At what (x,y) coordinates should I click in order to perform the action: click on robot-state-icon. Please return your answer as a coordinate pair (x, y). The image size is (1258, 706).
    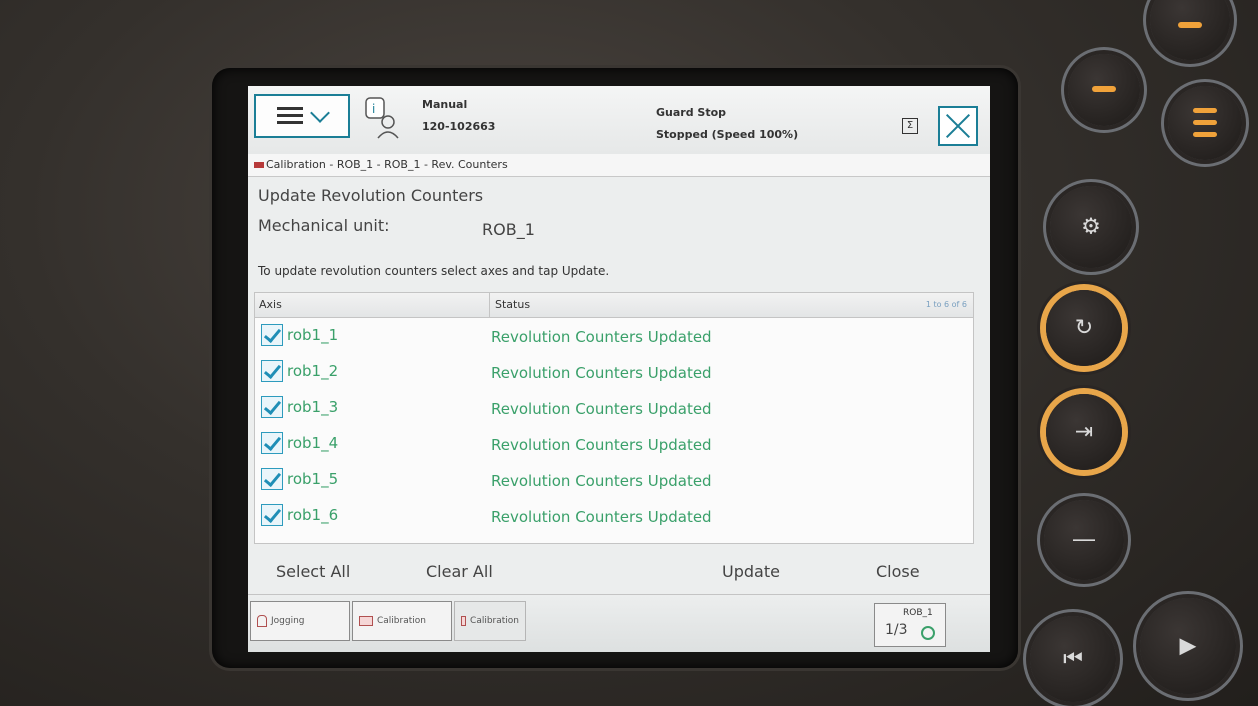
    Looking at the image, I should click on (928, 633).